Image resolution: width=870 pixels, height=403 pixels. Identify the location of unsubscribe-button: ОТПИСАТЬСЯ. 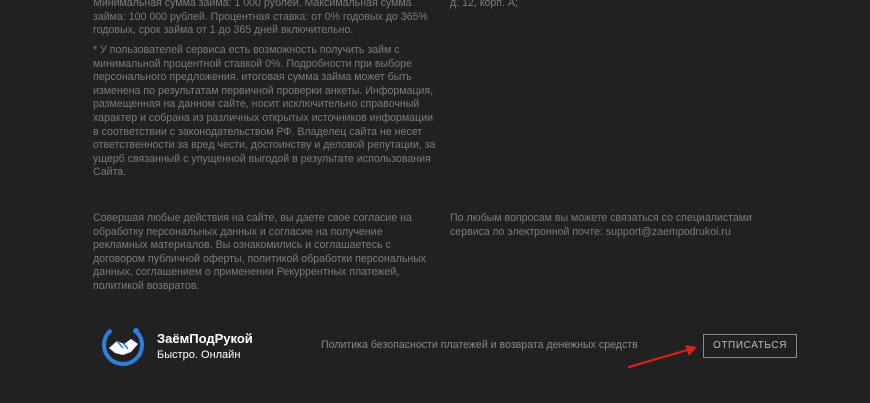
(750, 346).